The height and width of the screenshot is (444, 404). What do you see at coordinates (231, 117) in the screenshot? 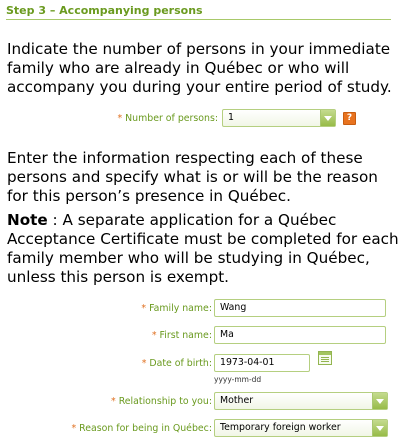
I see `number-of-persons-value: 1` at bounding box center [231, 117].